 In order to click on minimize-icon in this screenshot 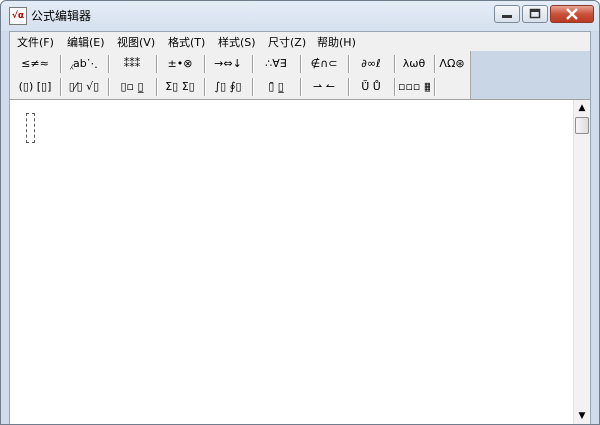, I will do `click(507, 16)`.